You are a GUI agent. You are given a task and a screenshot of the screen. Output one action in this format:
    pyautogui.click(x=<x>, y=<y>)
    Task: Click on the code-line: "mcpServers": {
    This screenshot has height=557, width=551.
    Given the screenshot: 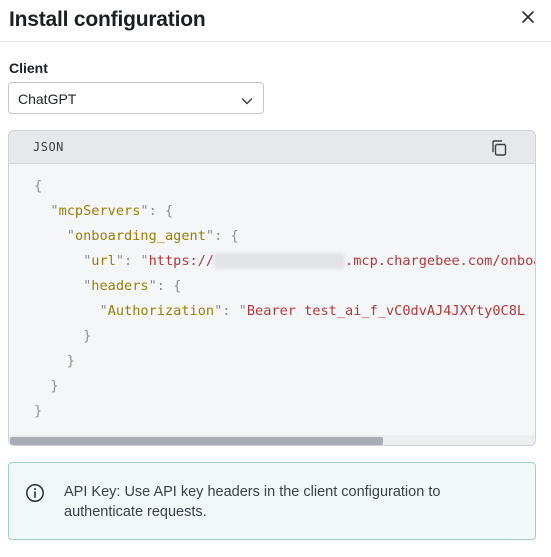 What is the action you would take?
    pyautogui.click(x=112, y=211)
    